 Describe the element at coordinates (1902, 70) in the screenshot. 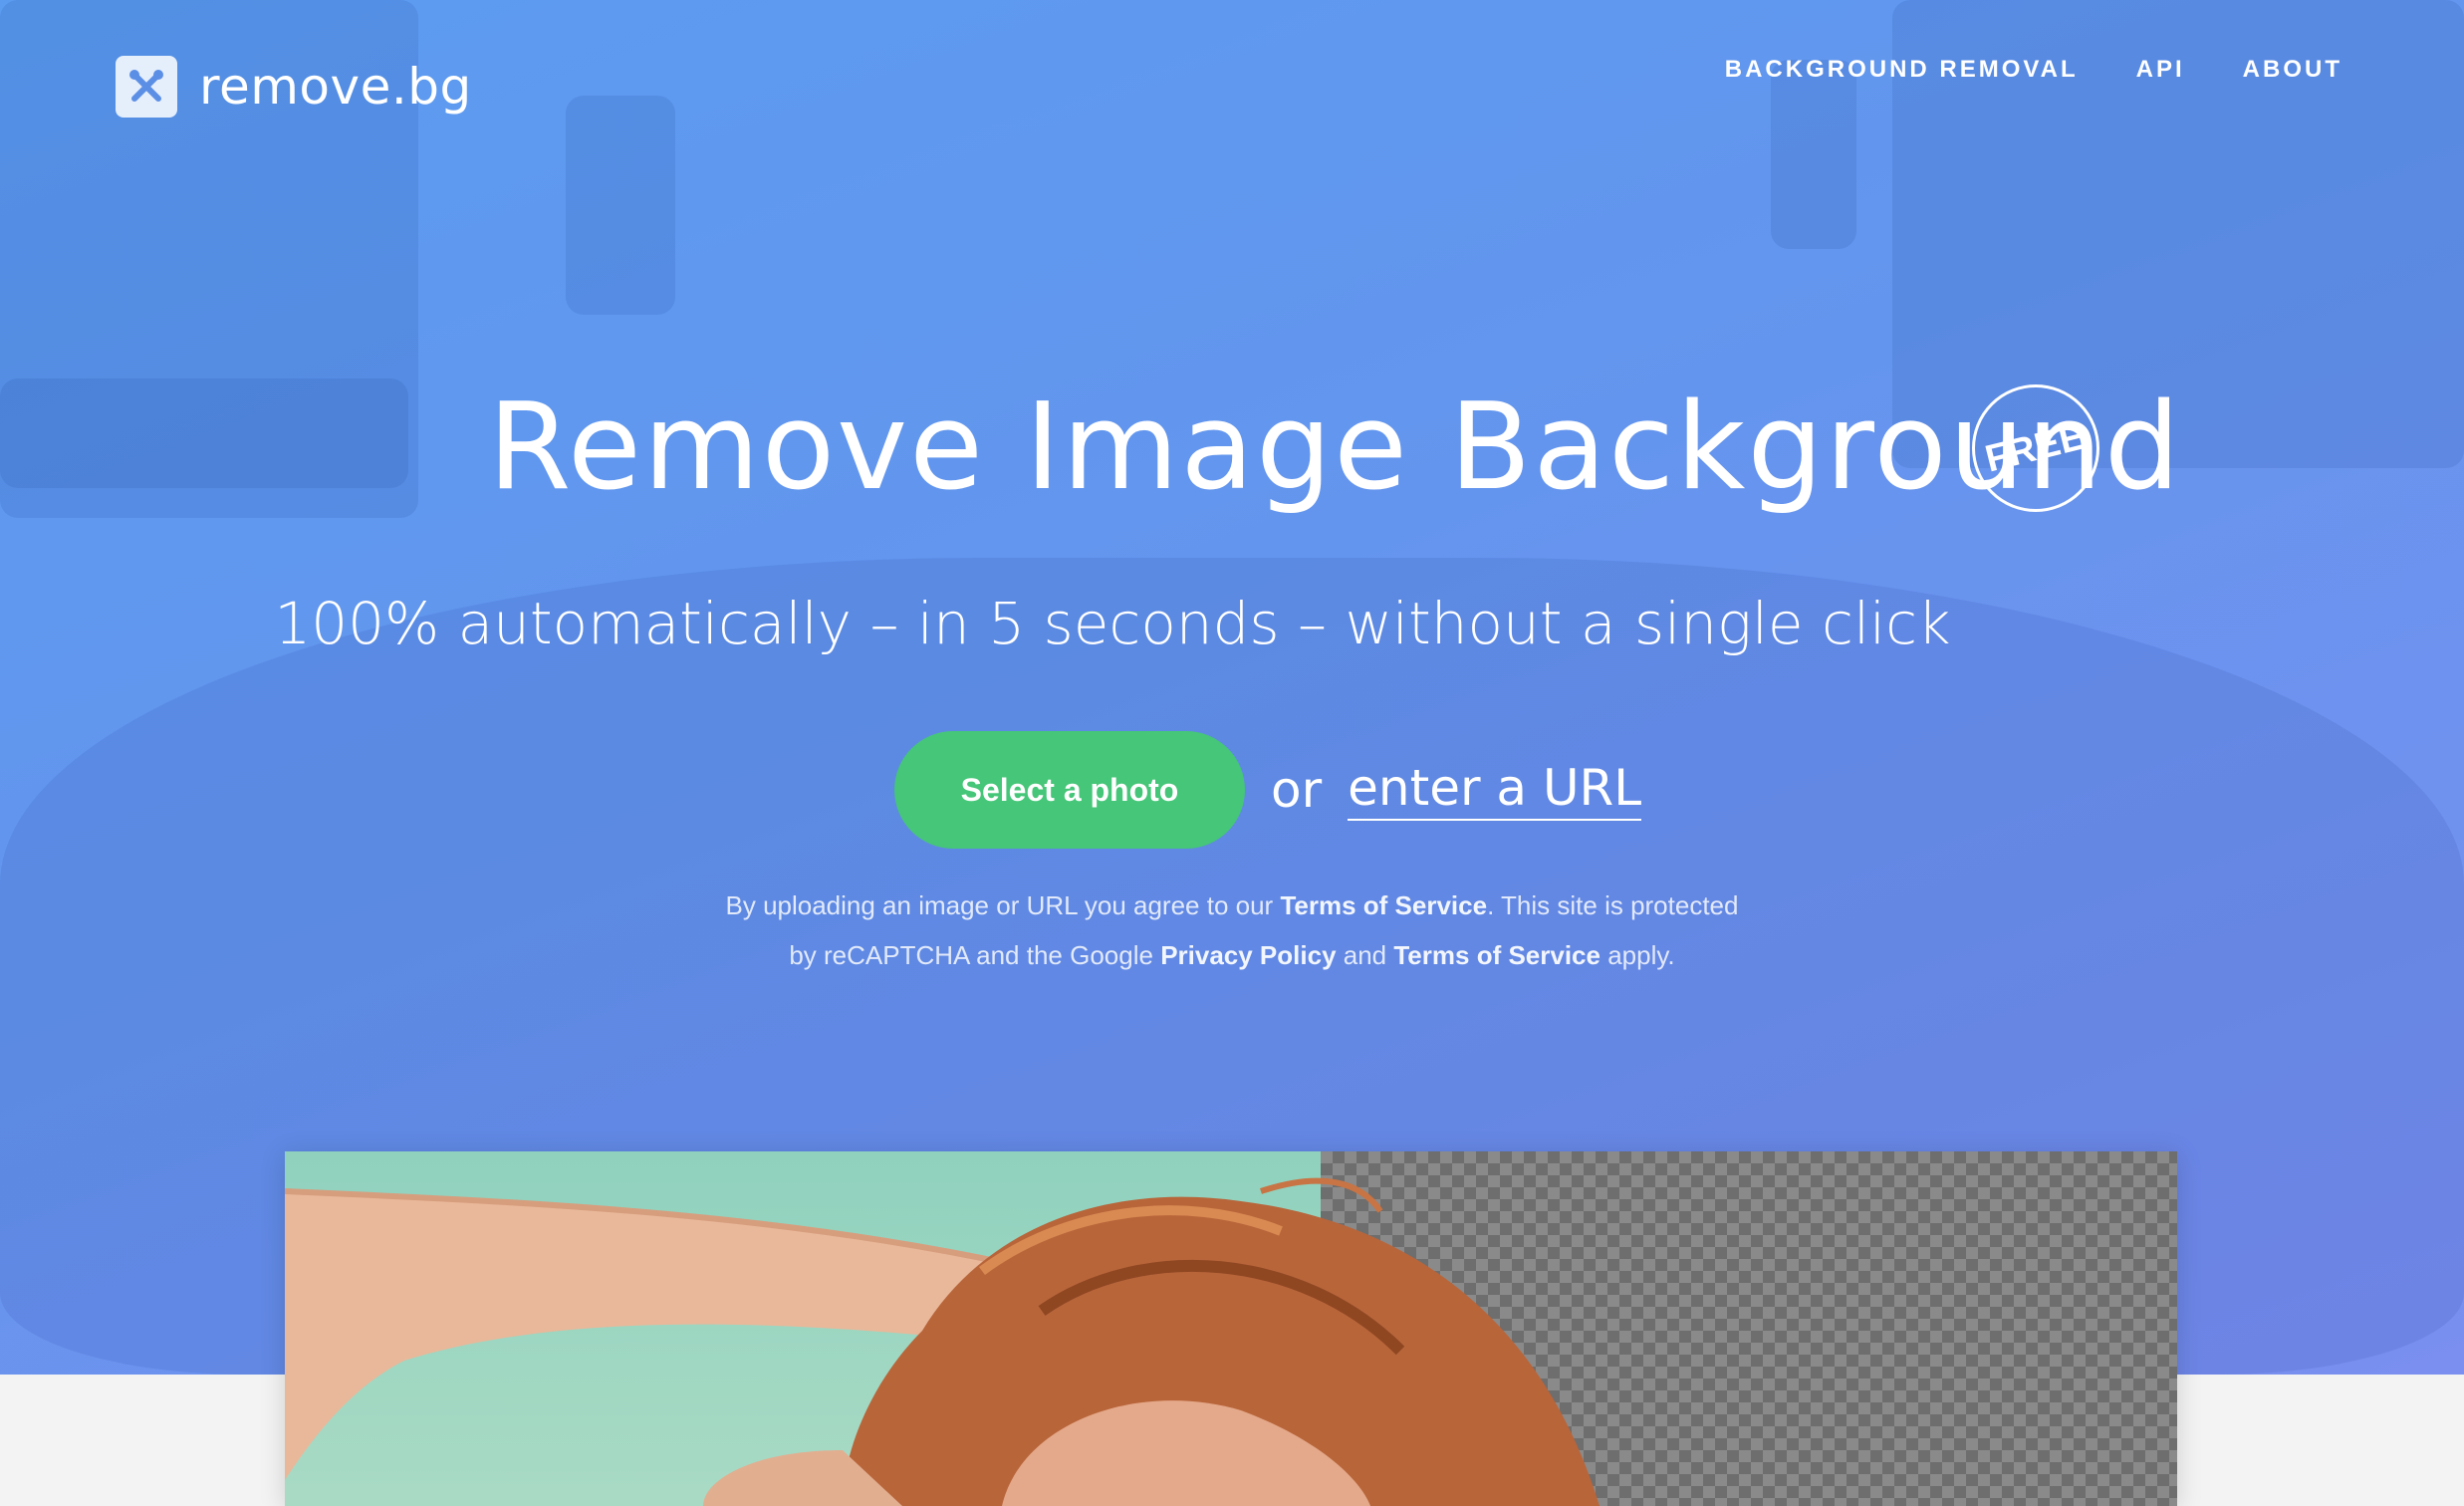

I see `nav-background-removal: BACKGROUND REMOVAL` at that location.